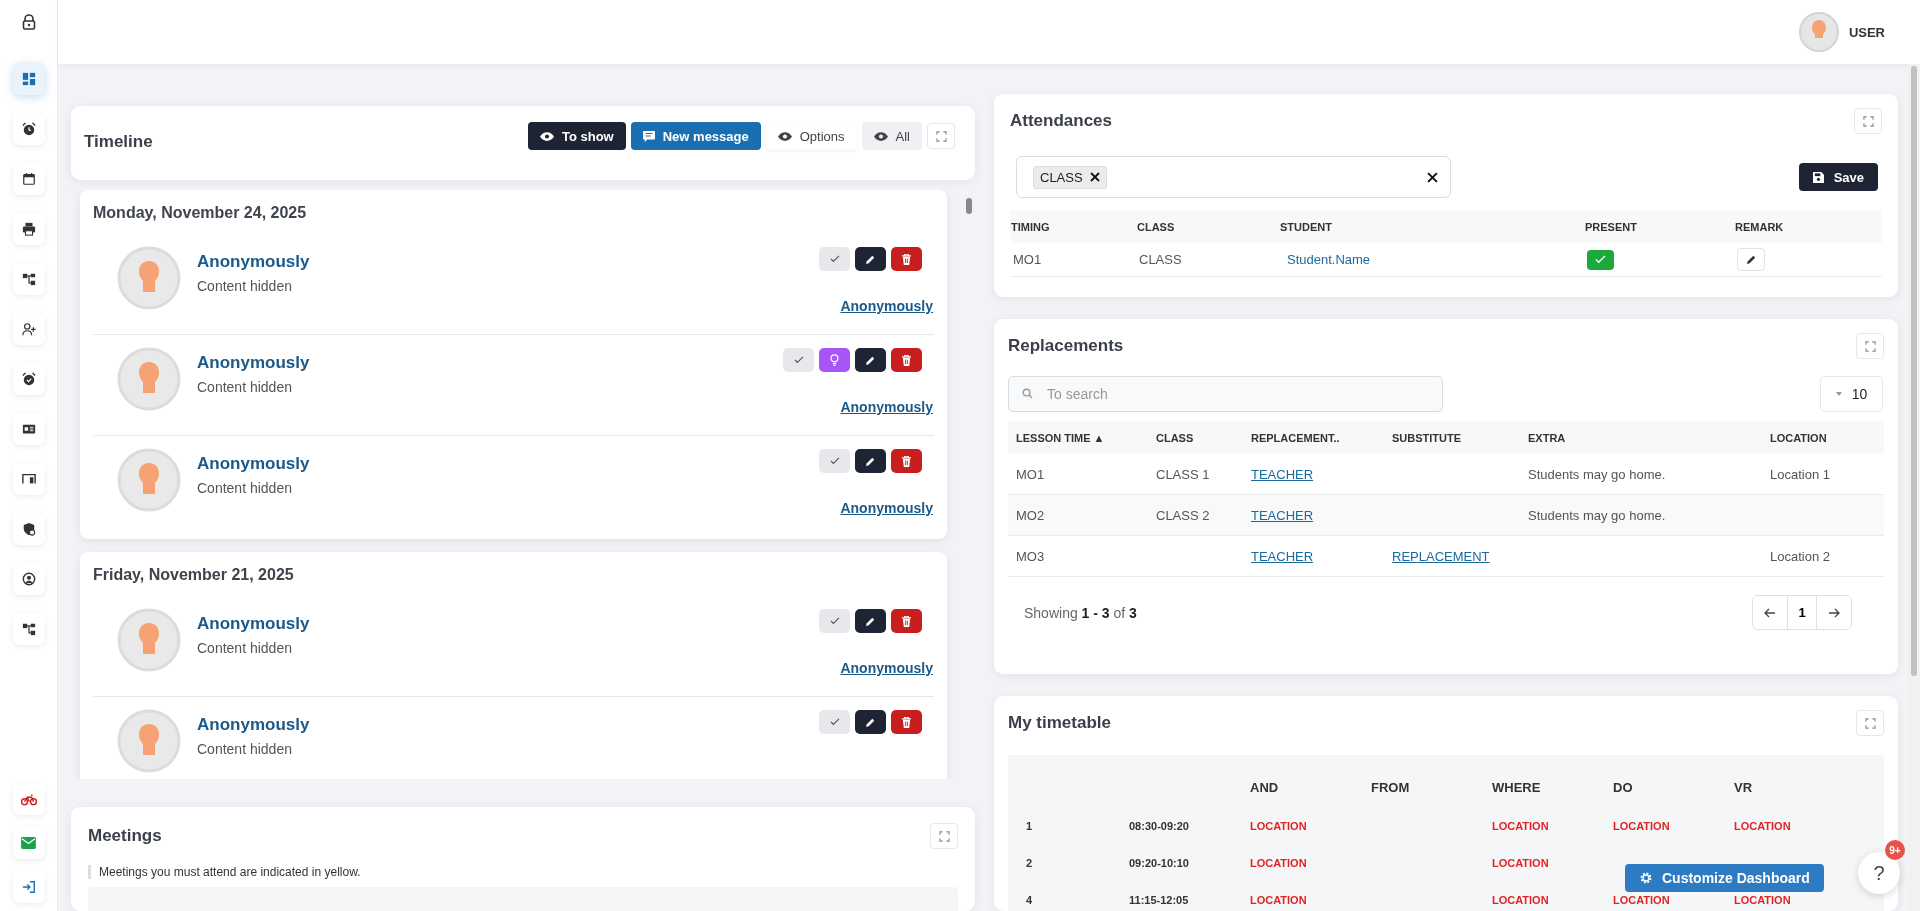 The width and height of the screenshot is (1920, 911). I want to click on day-header: AND, so click(1264, 787).